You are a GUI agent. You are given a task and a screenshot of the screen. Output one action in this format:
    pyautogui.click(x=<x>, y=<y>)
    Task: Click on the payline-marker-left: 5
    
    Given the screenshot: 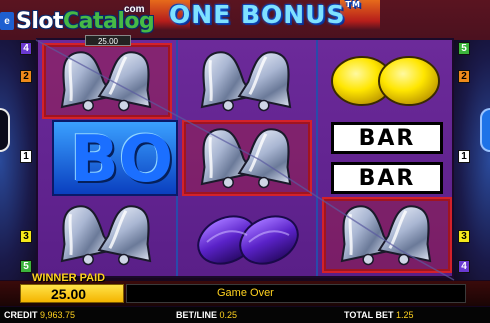 What is the action you would take?
    pyautogui.click(x=26, y=266)
    